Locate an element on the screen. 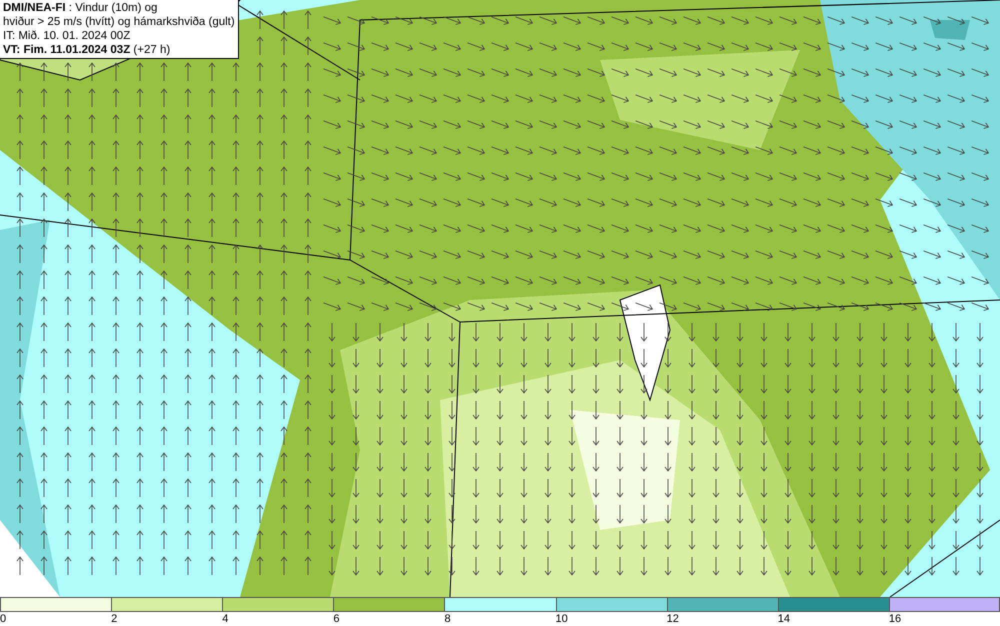  legend-tick-label: 10 is located at coordinates (562, 619).